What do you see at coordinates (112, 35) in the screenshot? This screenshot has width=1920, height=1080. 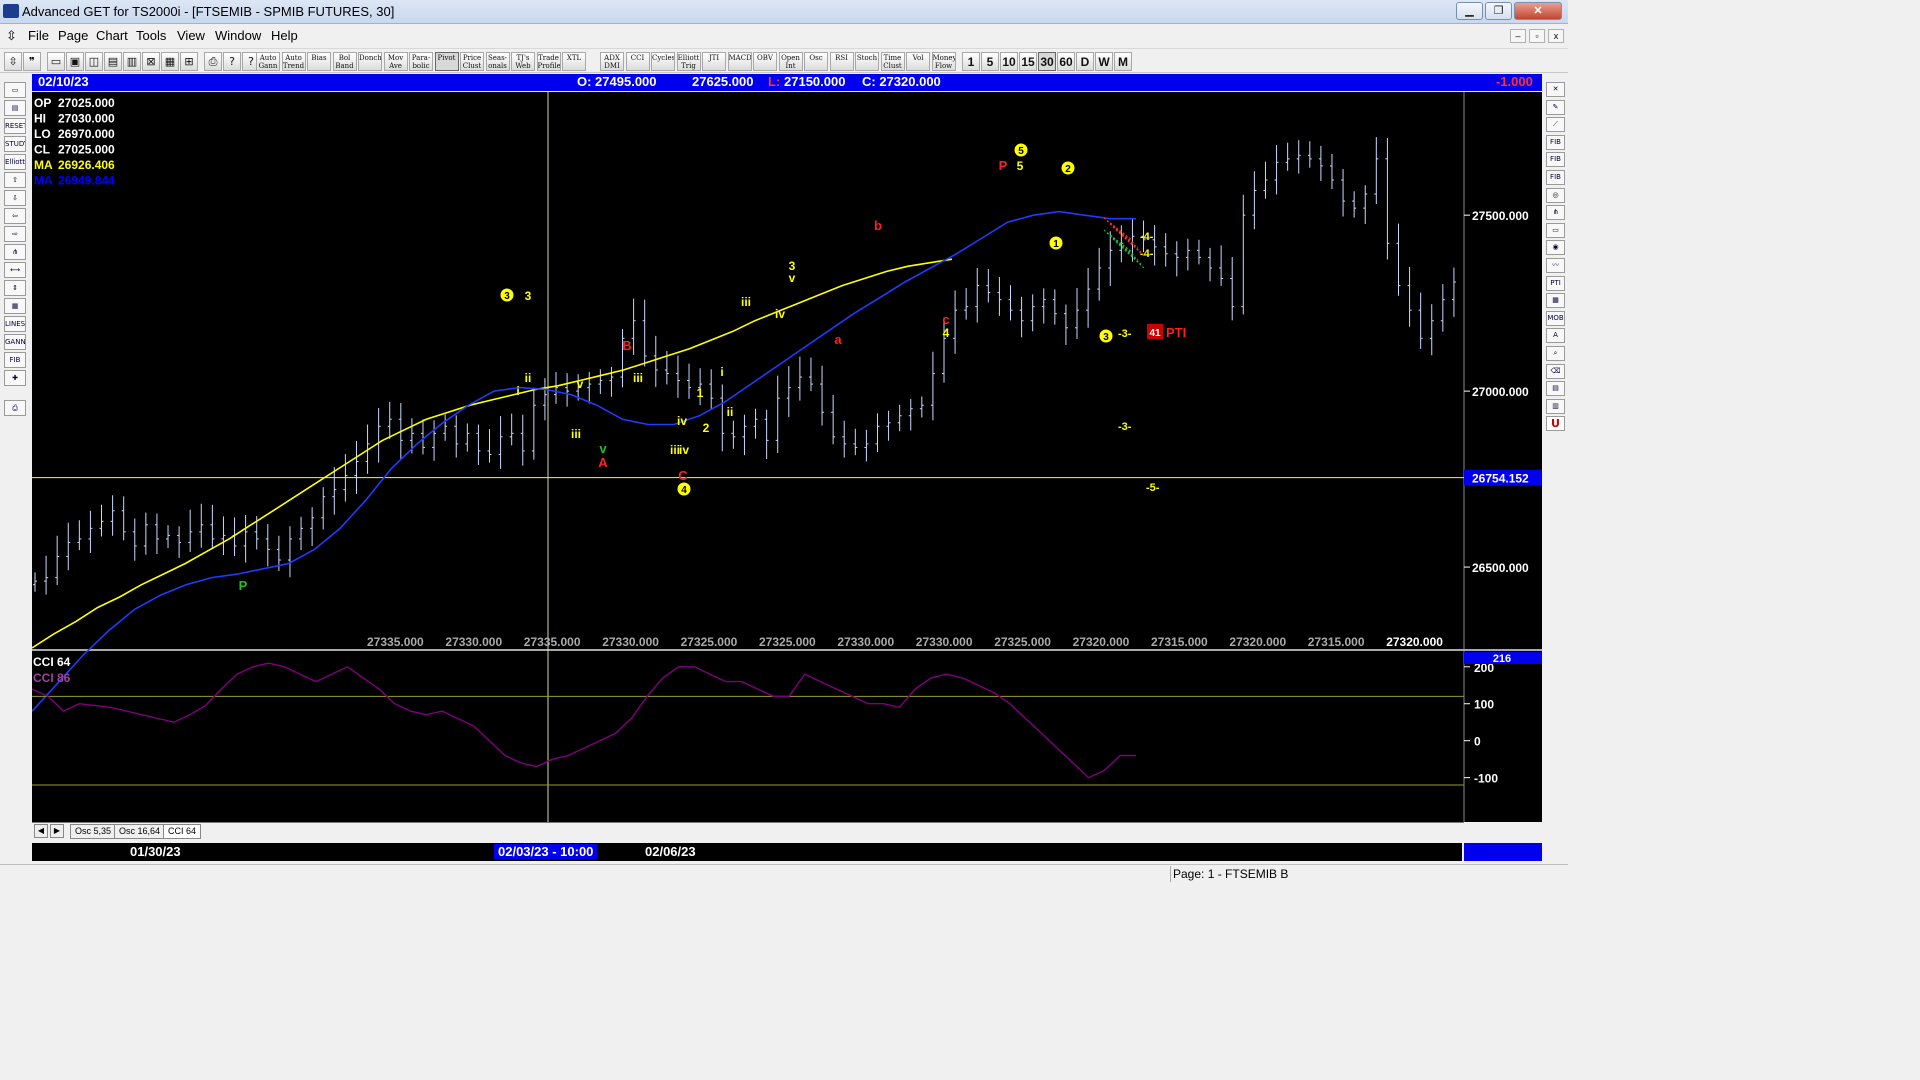 I see `menu-chart: Chart` at bounding box center [112, 35].